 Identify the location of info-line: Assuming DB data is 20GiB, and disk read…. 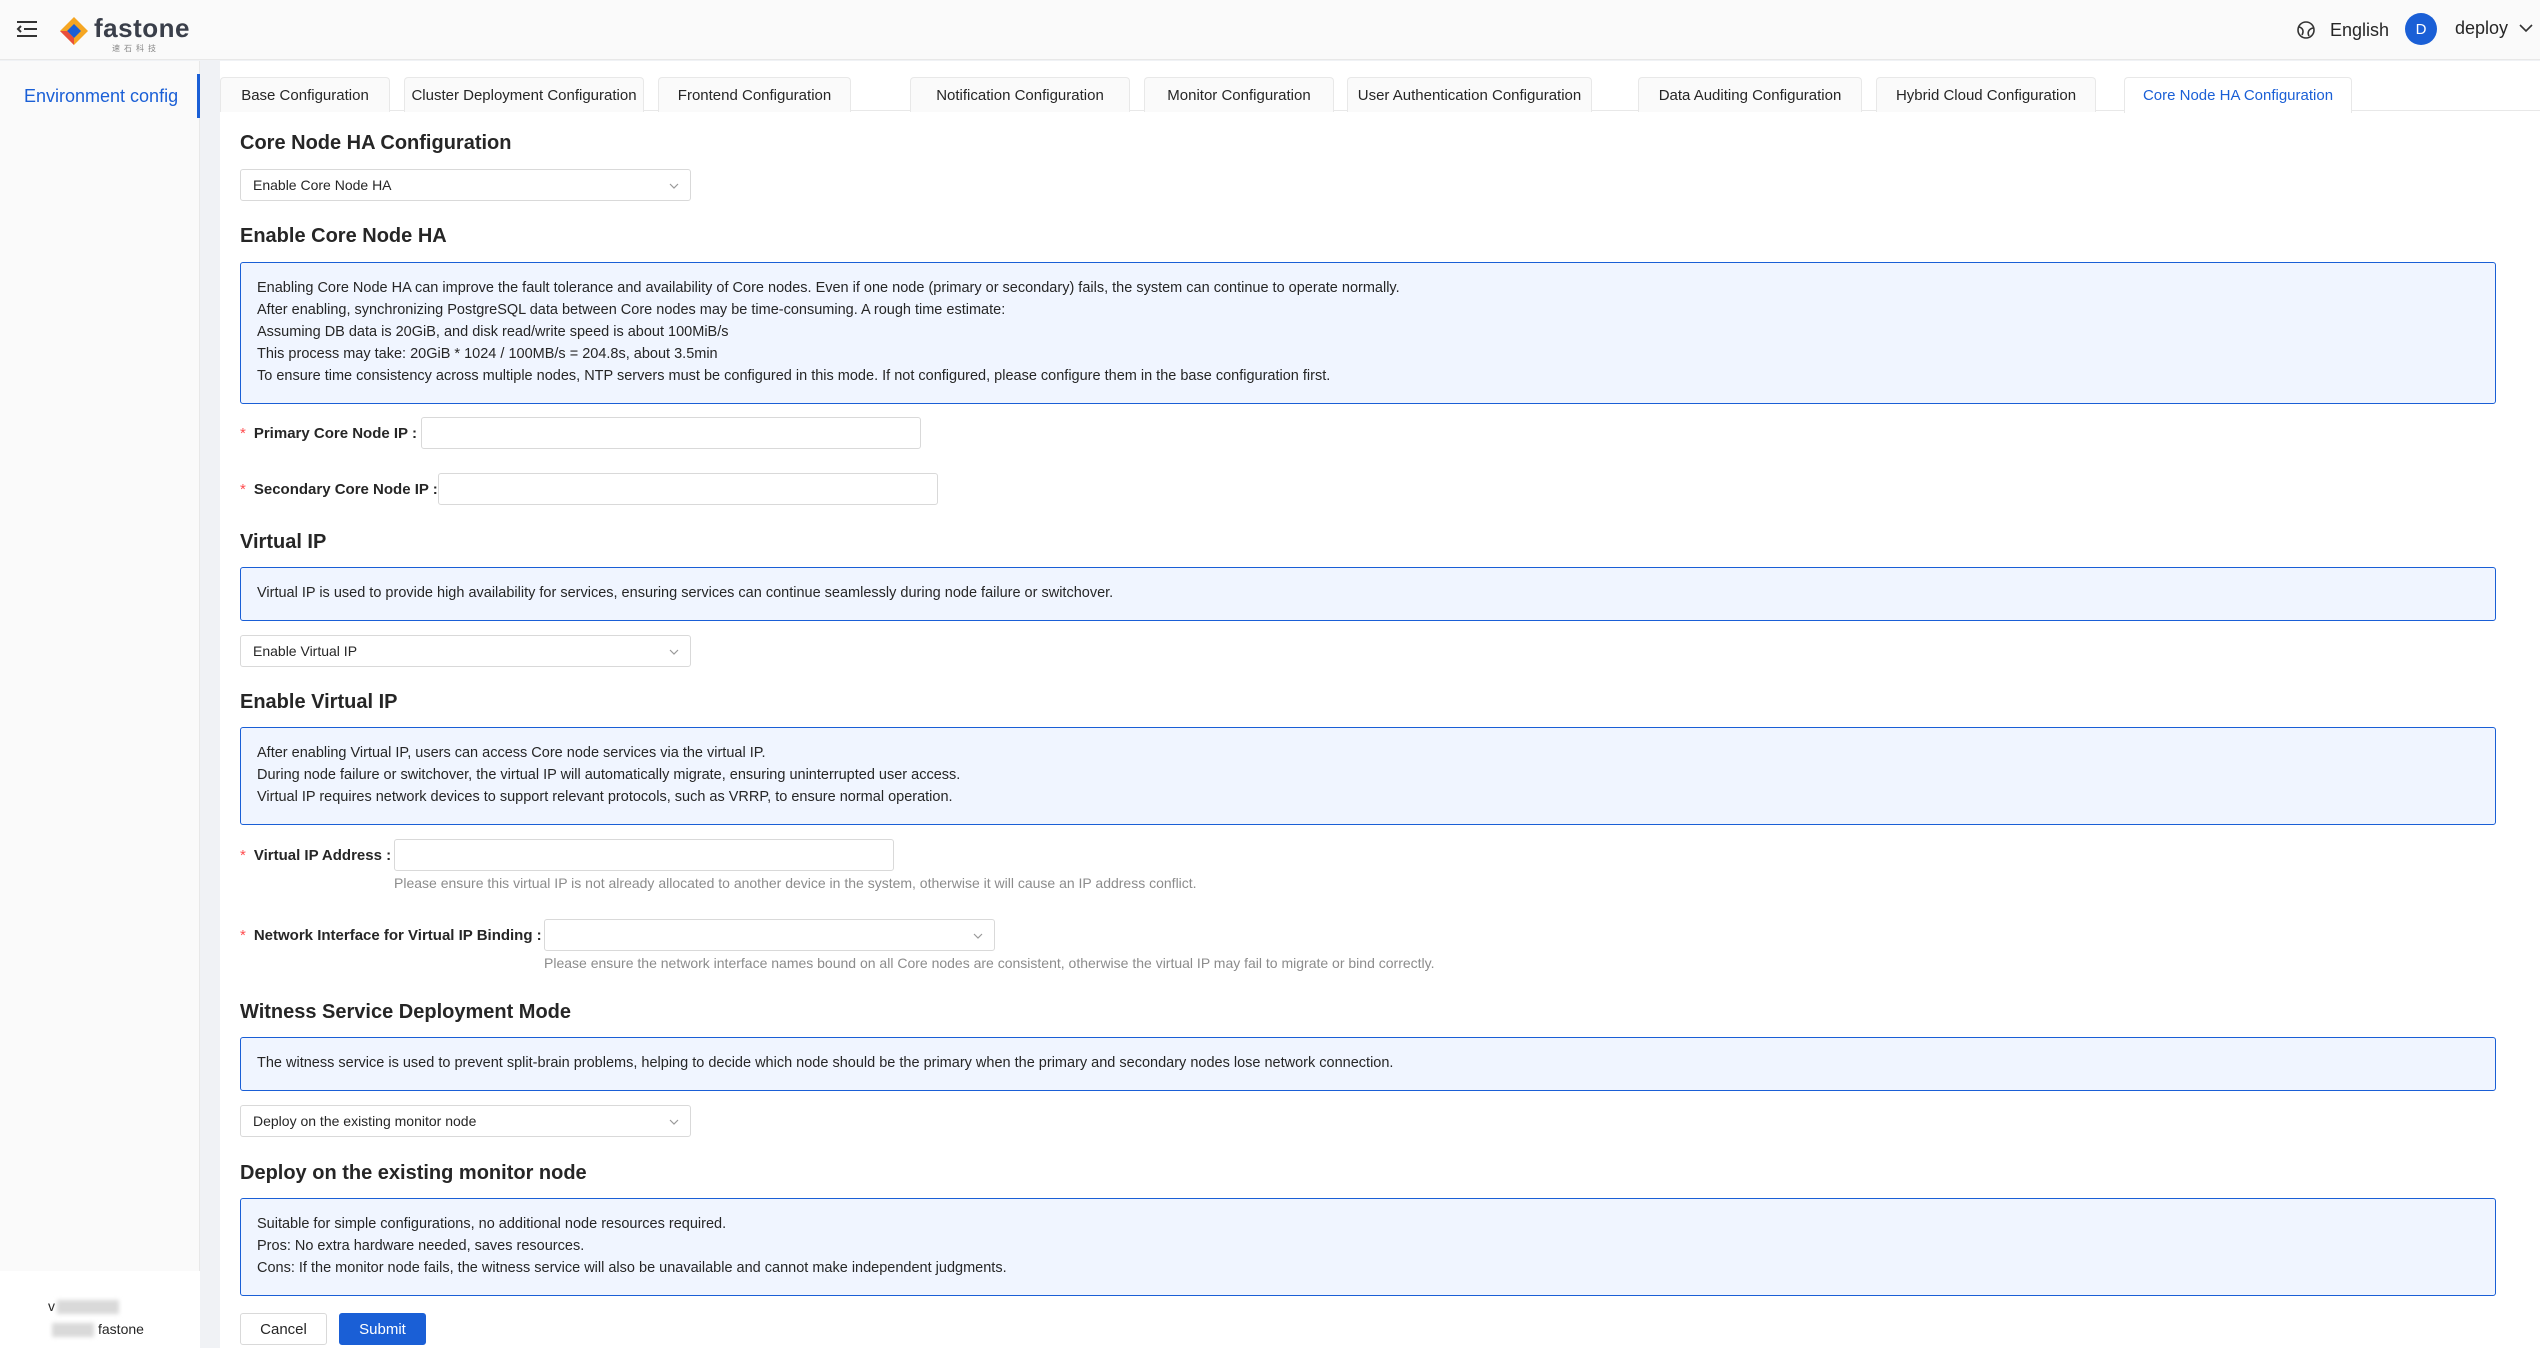
(493, 332).